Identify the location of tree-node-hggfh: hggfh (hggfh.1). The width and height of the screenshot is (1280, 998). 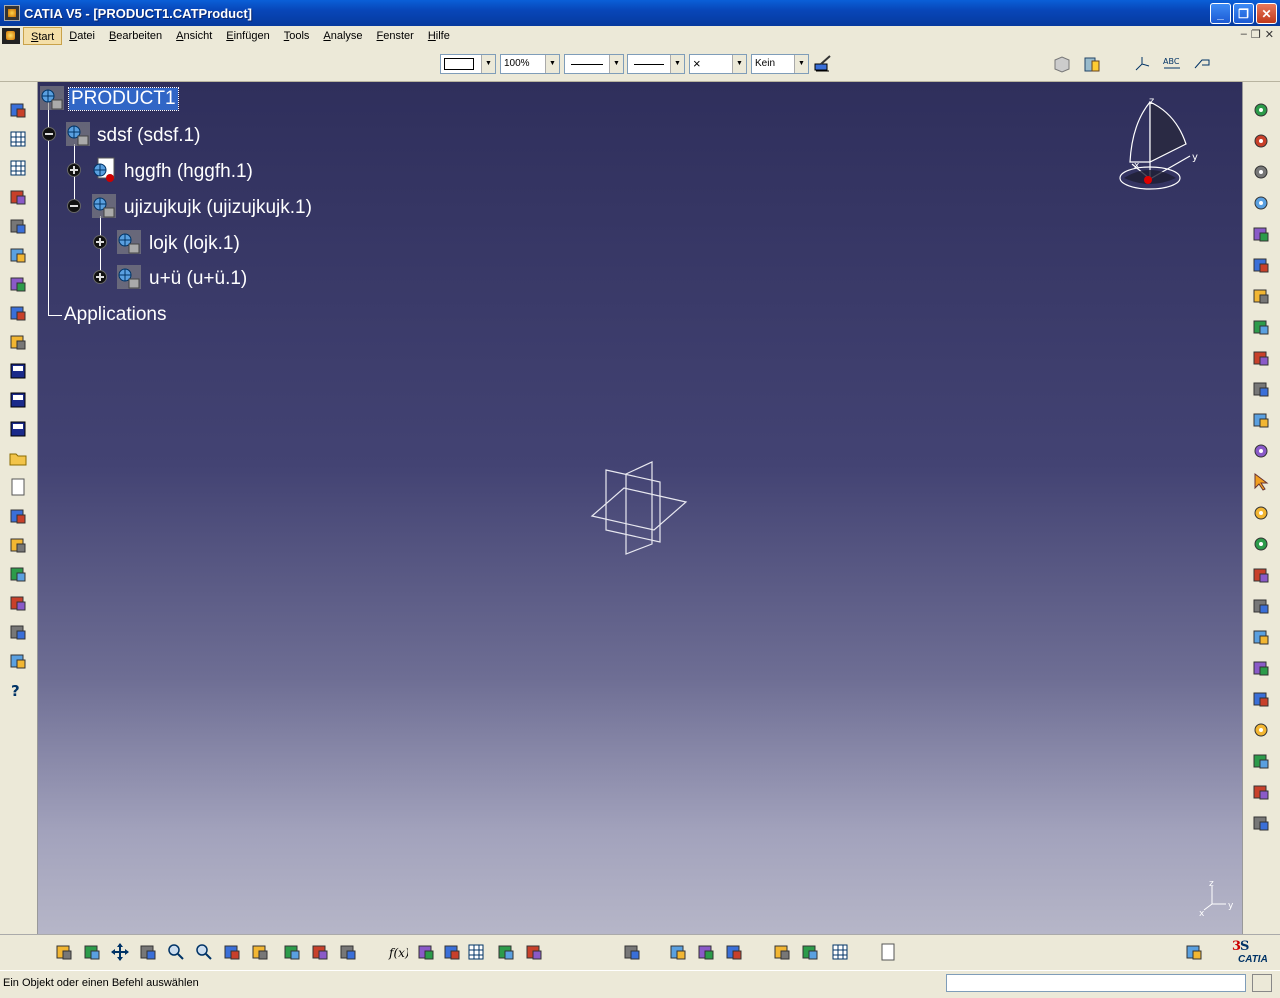
(188, 172).